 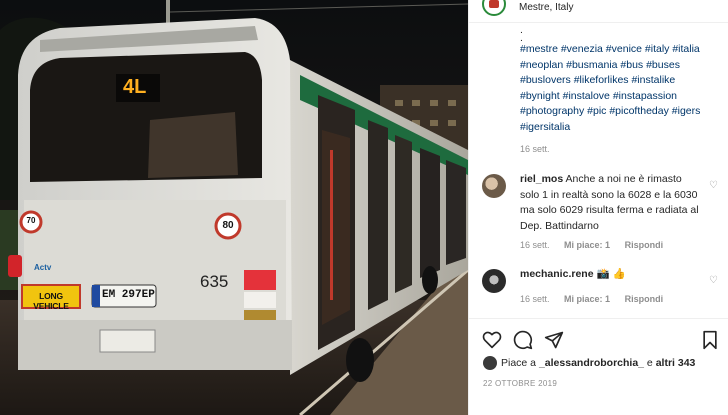 I want to click on comment-username: mechanic.rene, so click(x=557, y=274).